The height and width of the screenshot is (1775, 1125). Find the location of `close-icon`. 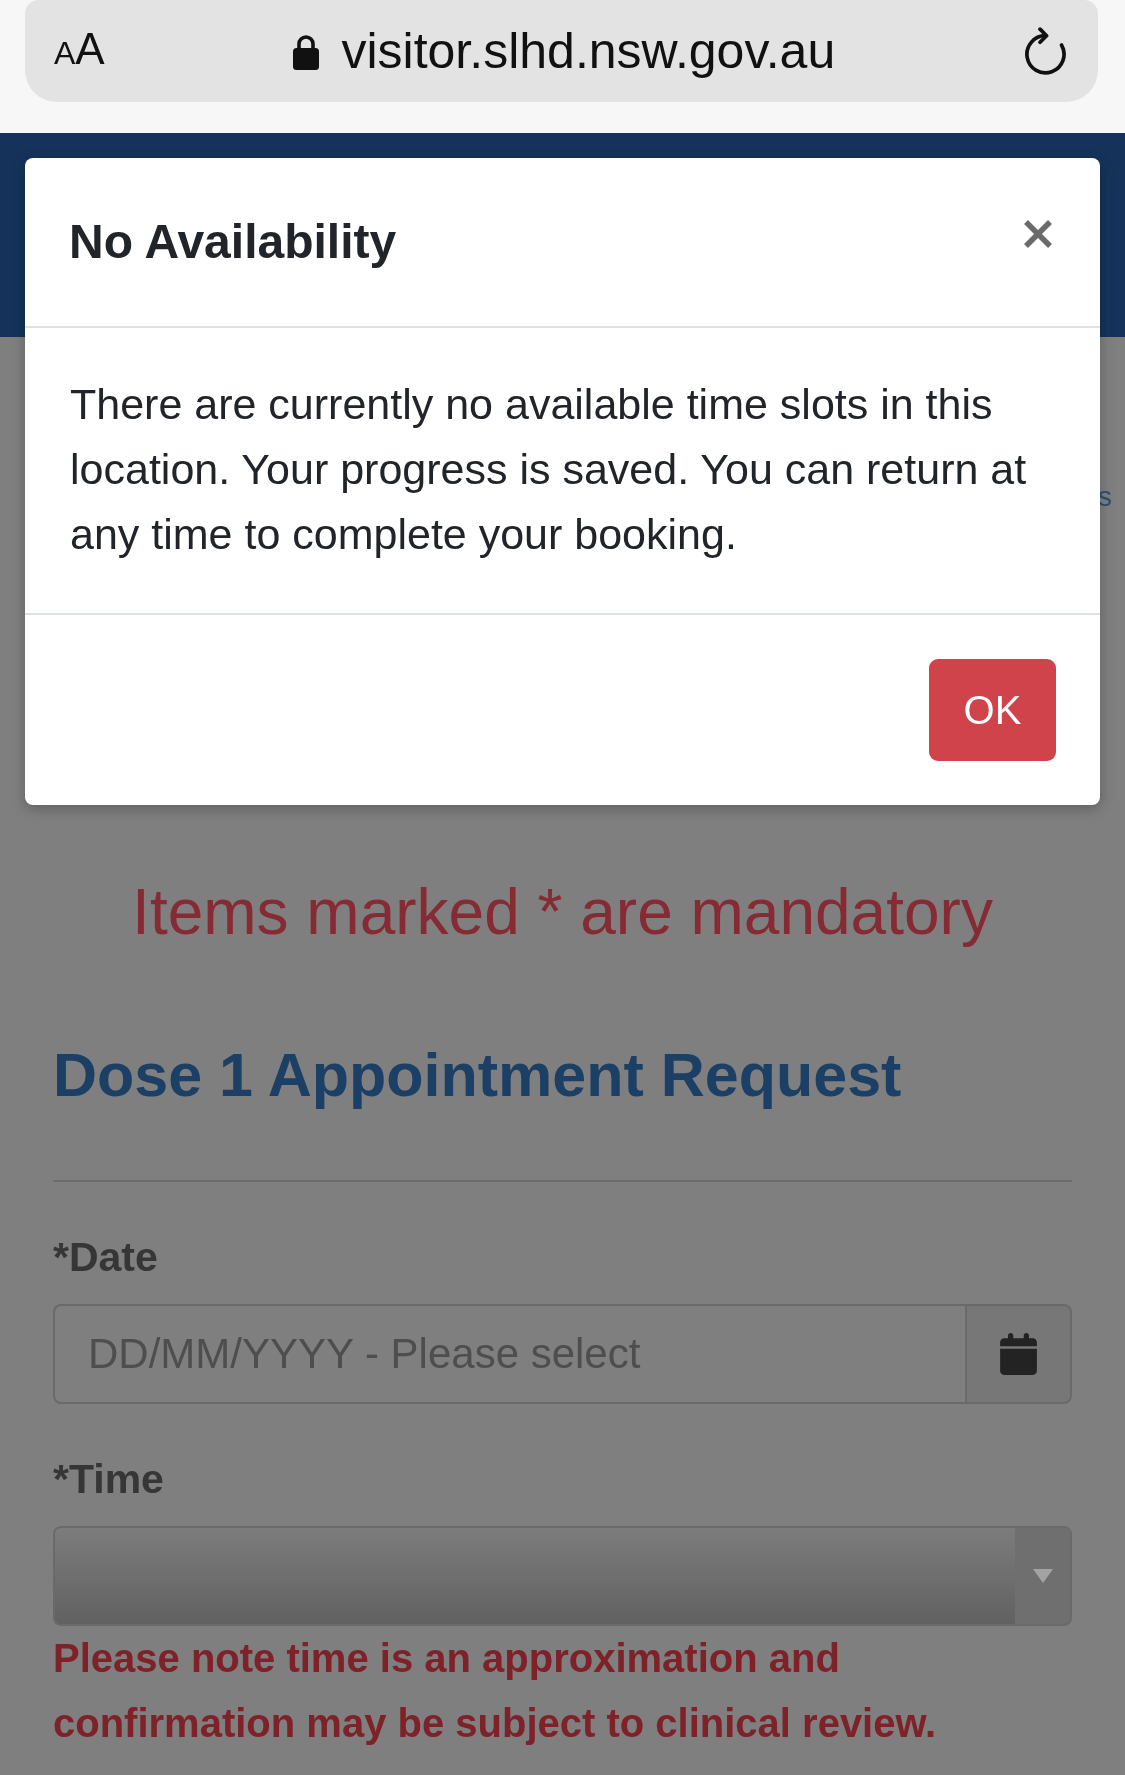

close-icon is located at coordinates (1038, 234).